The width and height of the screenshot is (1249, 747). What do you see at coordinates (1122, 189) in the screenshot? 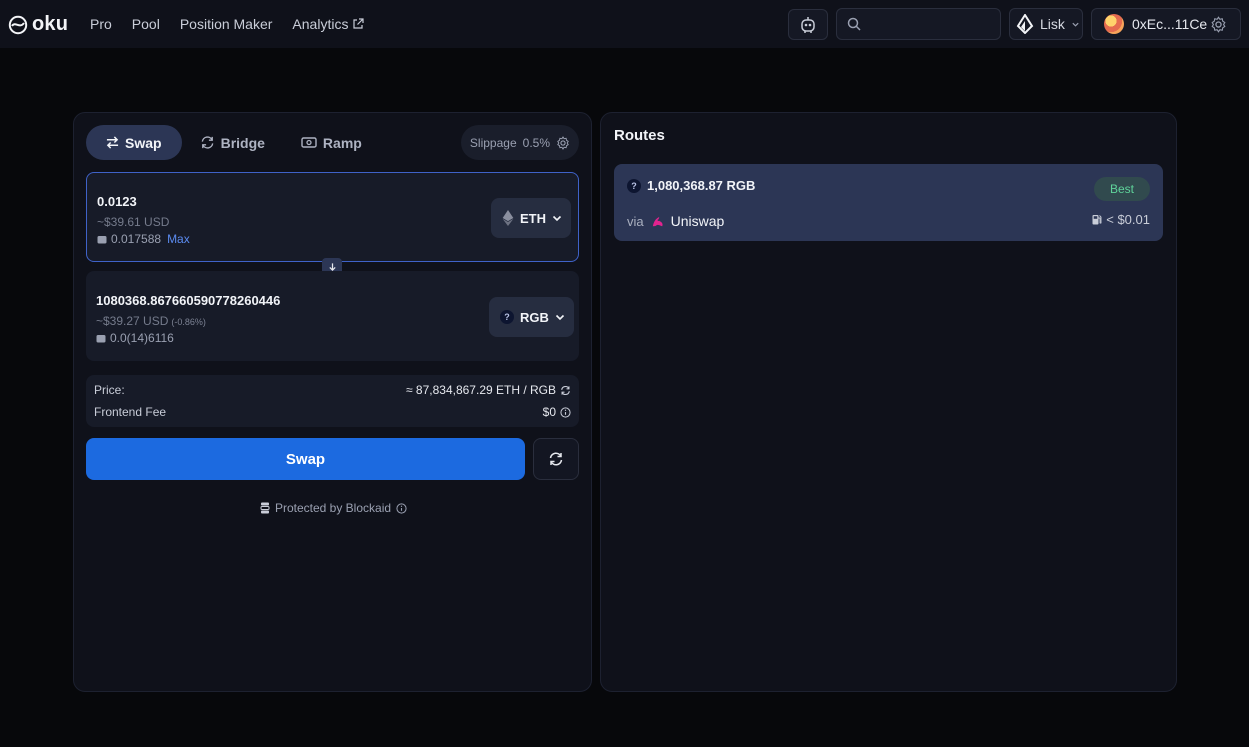
I see `best-route-badge: Best` at bounding box center [1122, 189].